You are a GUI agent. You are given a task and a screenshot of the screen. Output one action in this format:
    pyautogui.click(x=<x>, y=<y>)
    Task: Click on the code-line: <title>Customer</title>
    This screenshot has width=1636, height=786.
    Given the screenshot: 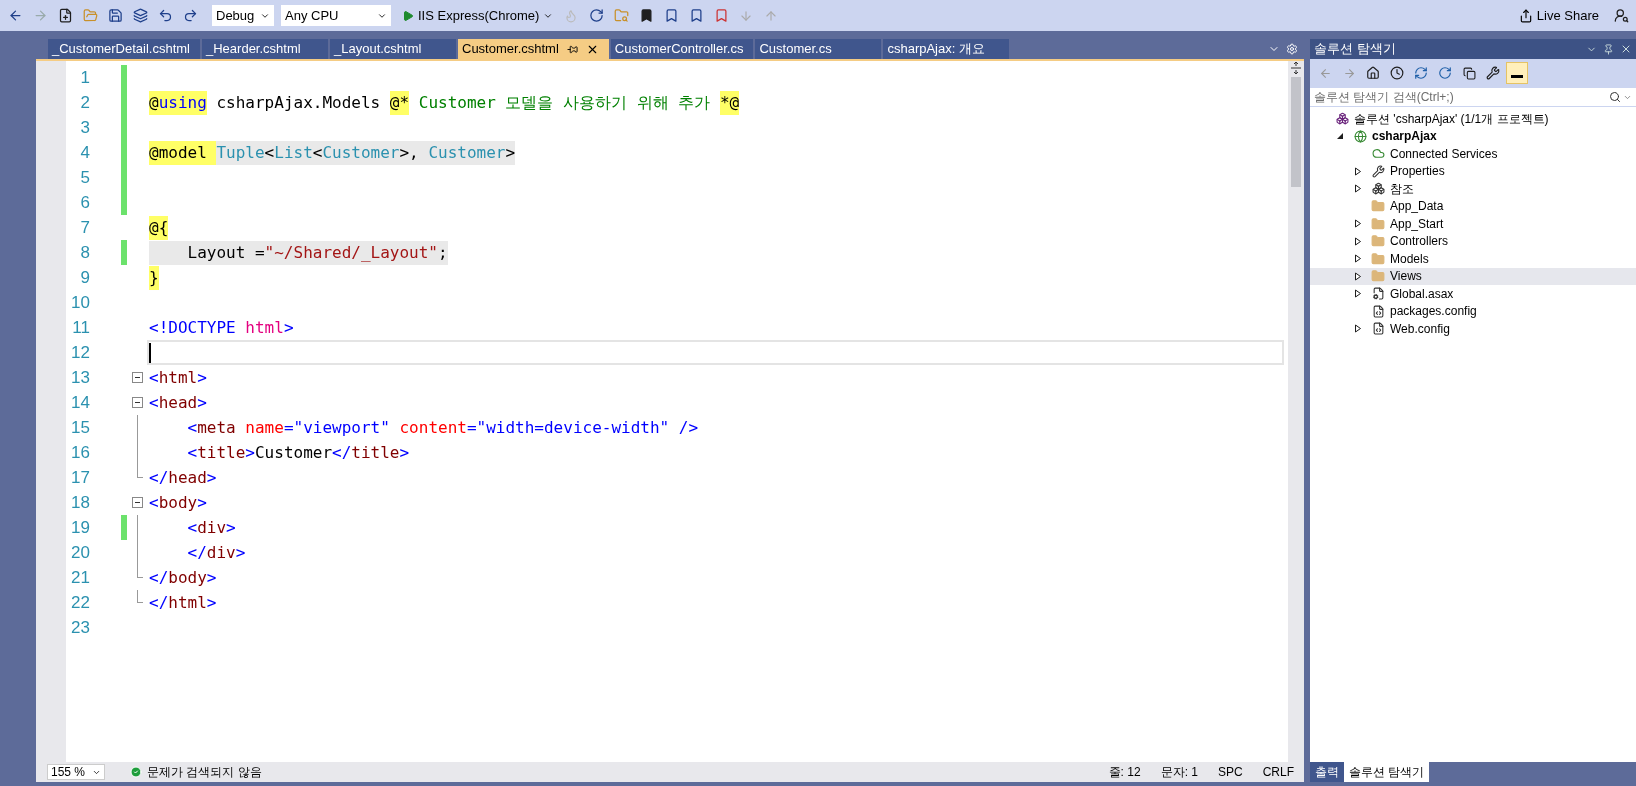 What is the action you would take?
    pyautogui.click(x=298, y=452)
    